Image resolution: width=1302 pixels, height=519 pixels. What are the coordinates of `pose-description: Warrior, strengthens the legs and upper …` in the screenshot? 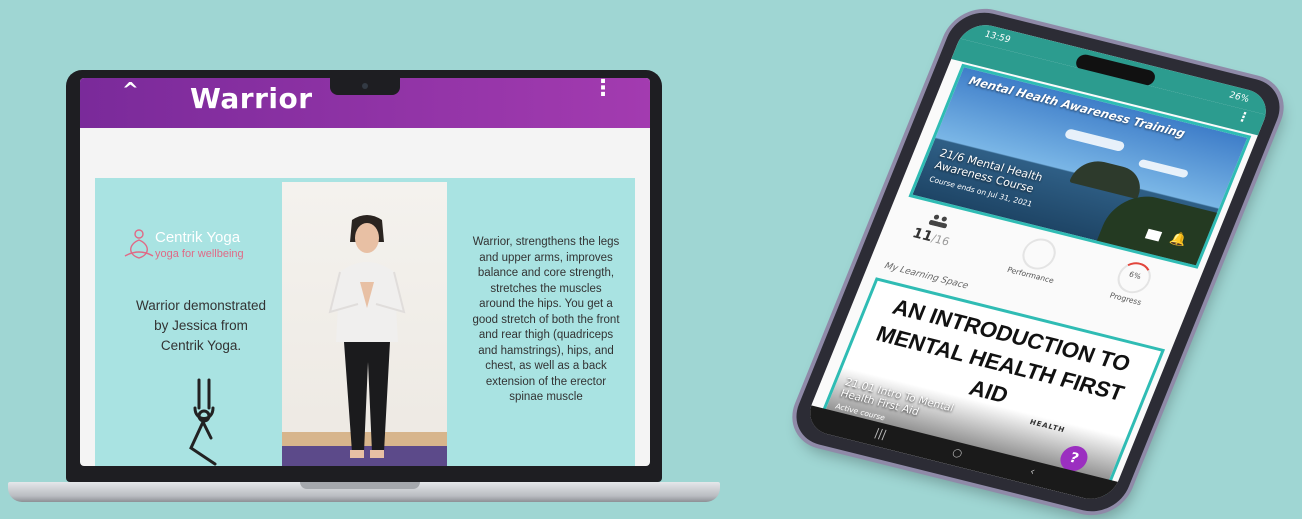 It's located at (546, 319).